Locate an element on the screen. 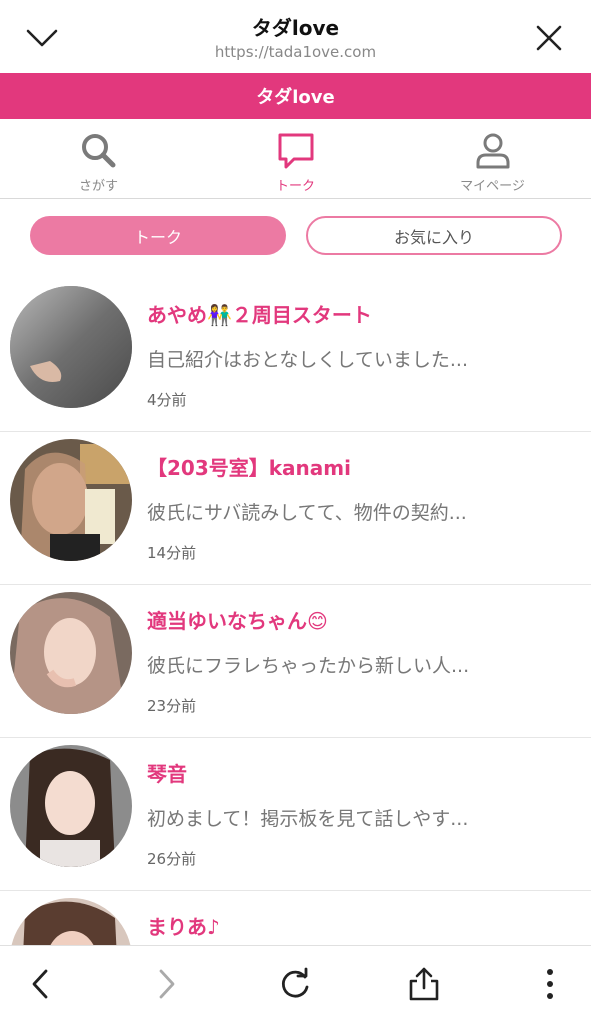 Image resolution: width=591 pixels, height=1024 pixels. talk-segment-button: トーク is located at coordinates (158, 235).